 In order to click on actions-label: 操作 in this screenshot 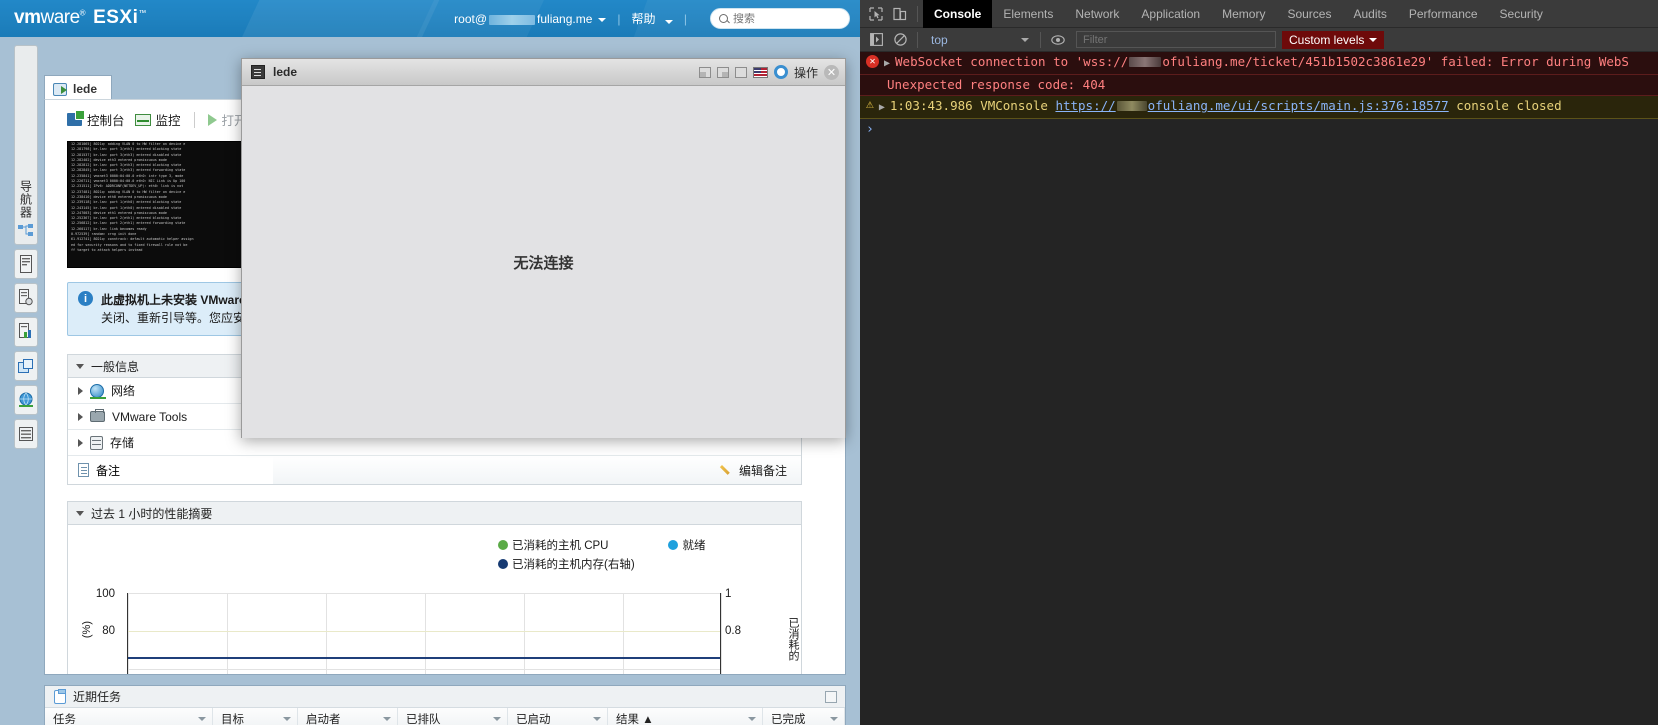, I will do `click(806, 72)`.